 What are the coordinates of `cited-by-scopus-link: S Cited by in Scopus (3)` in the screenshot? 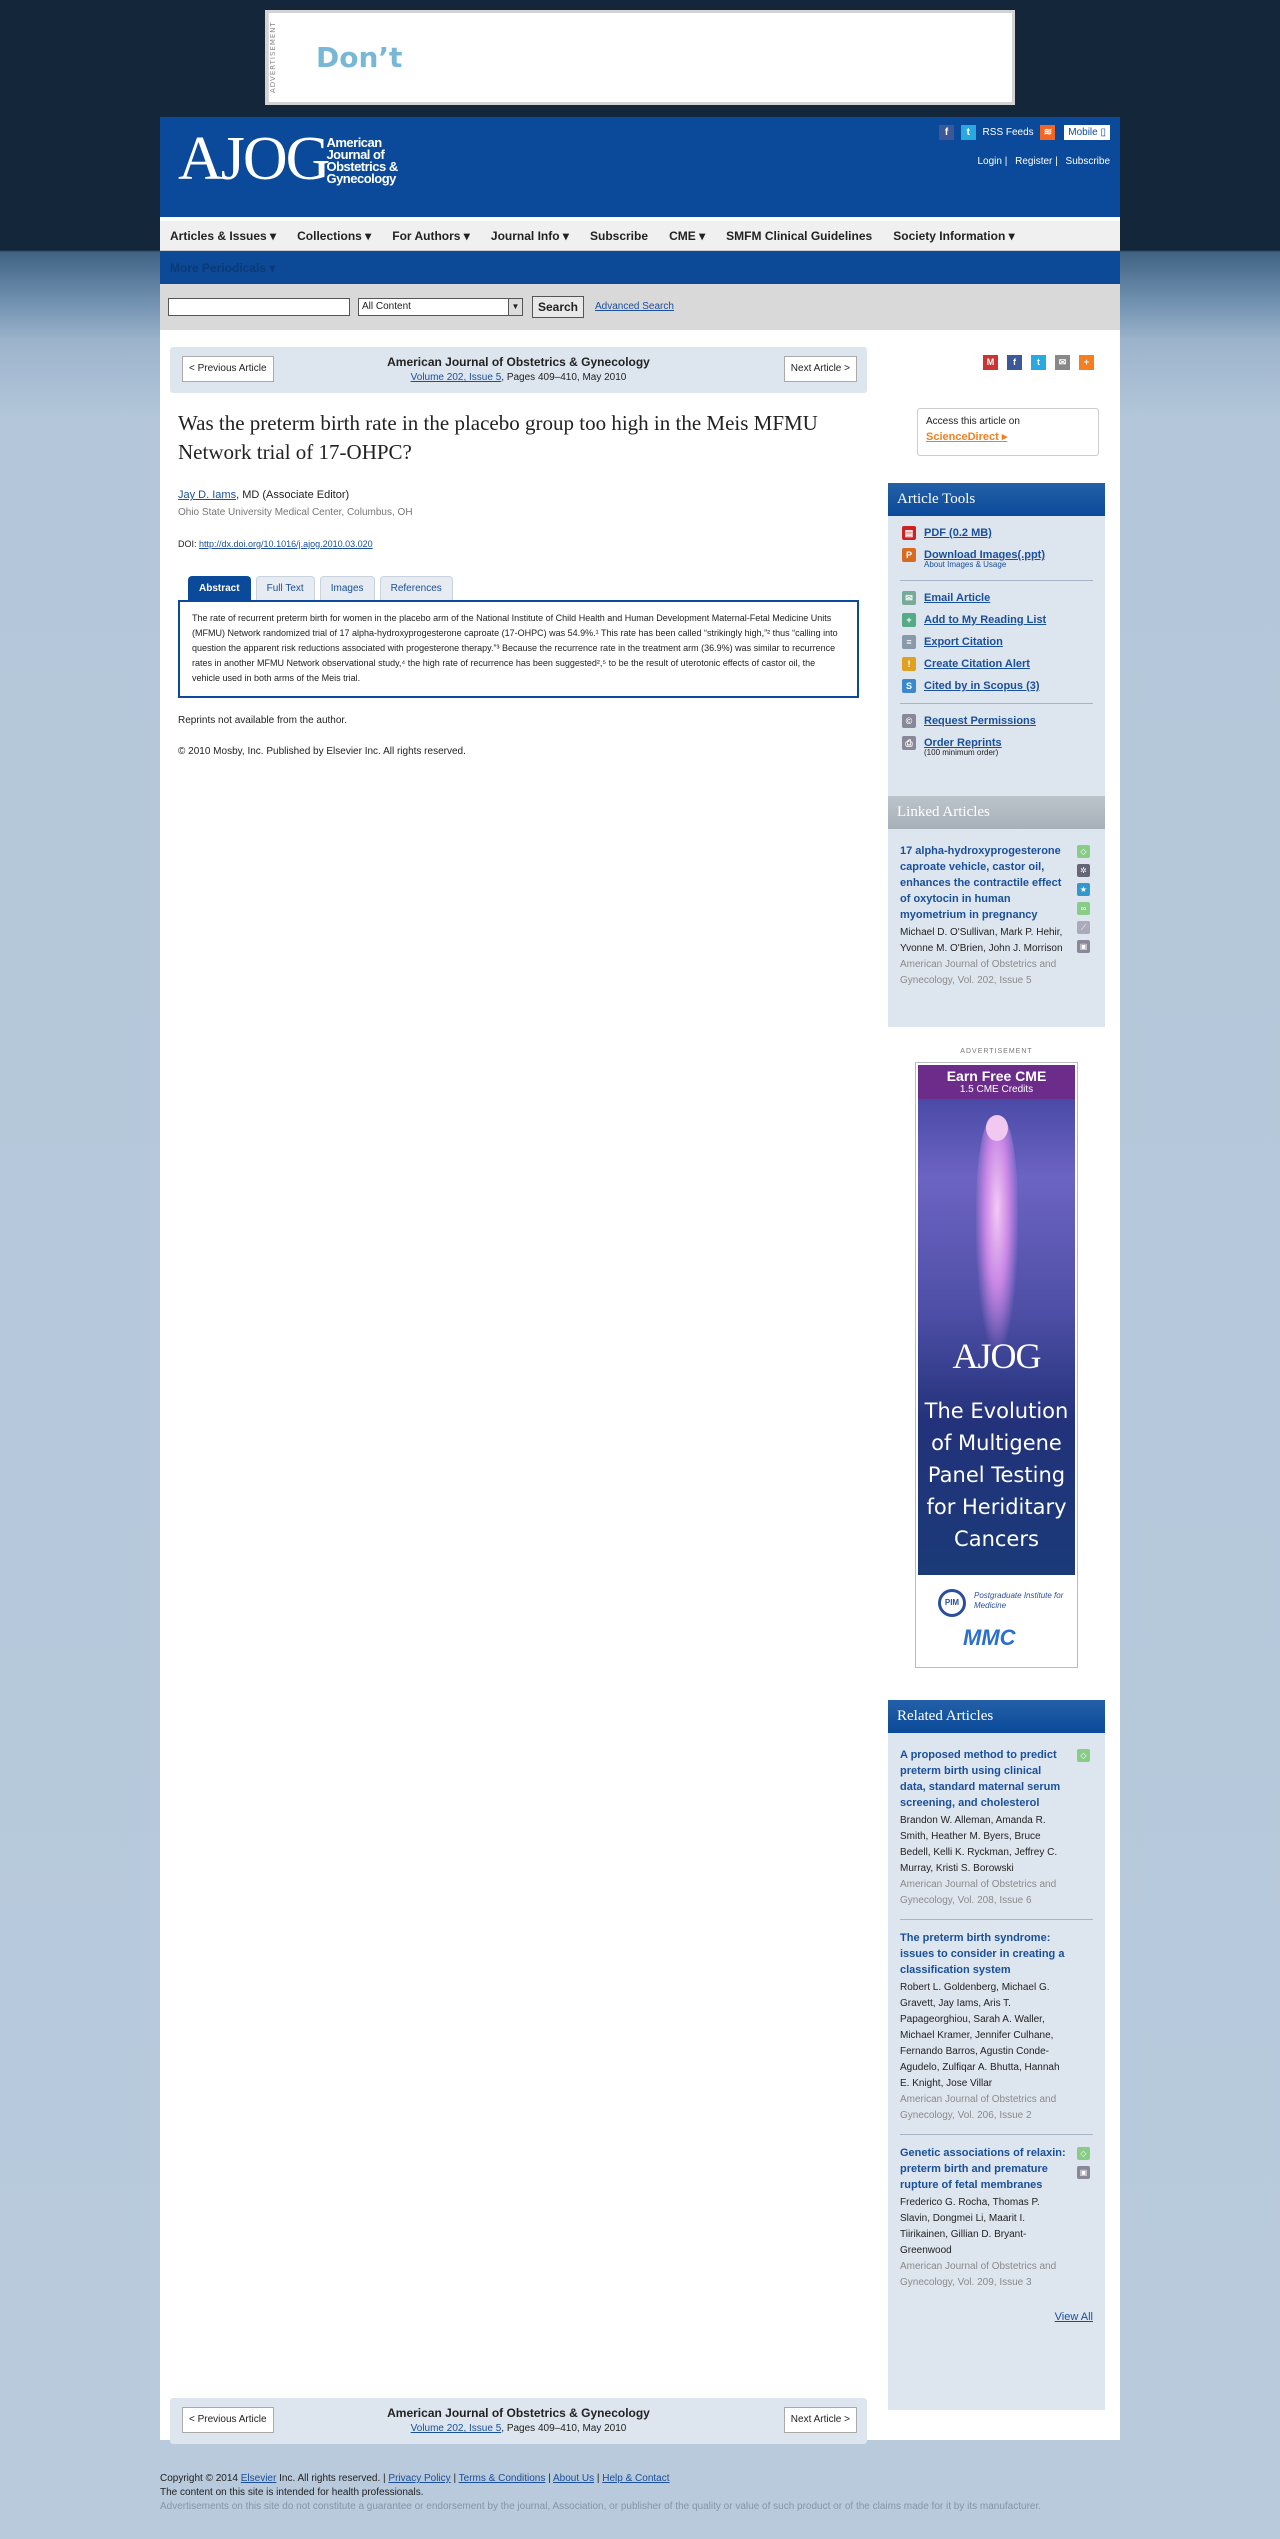 It's located at (996, 686).